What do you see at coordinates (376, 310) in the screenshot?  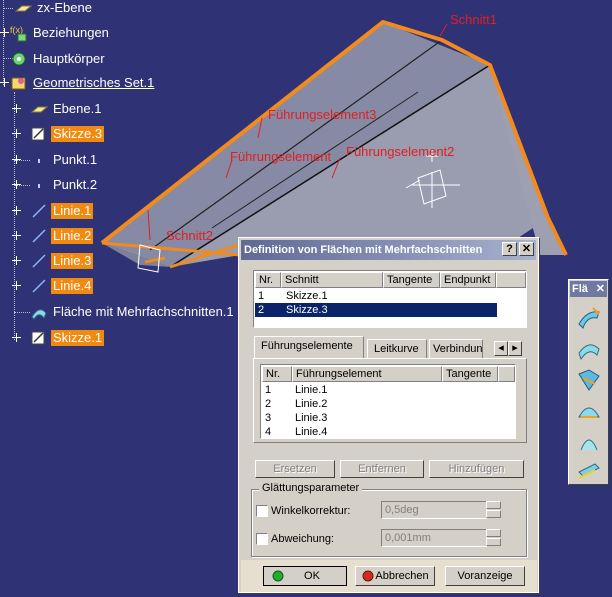 I see `table-row-selected: 2 Skizze.3` at bounding box center [376, 310].